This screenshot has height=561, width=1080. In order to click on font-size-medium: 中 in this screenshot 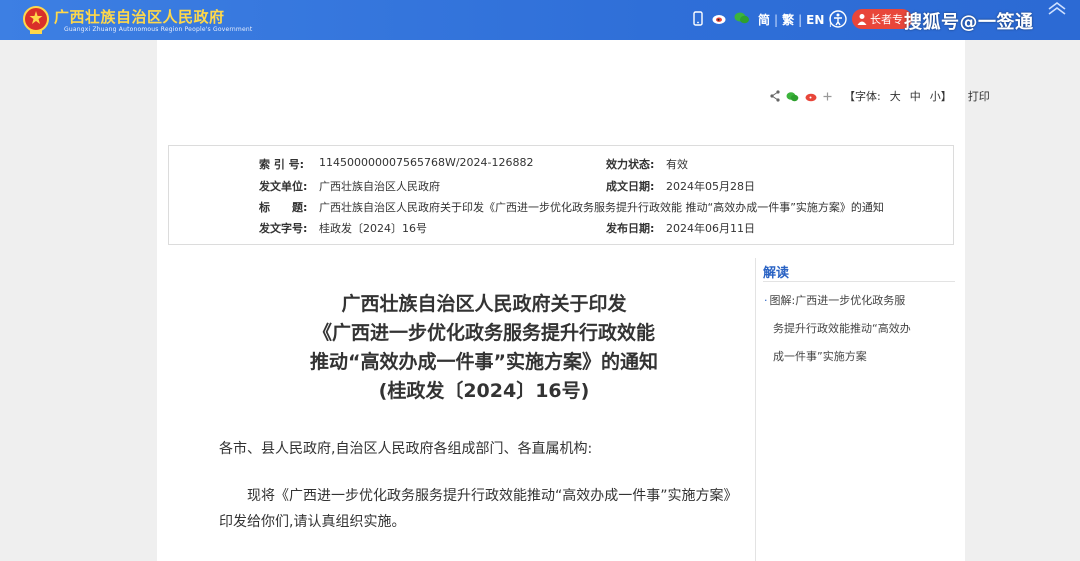, I will do `click(915, 96)`.